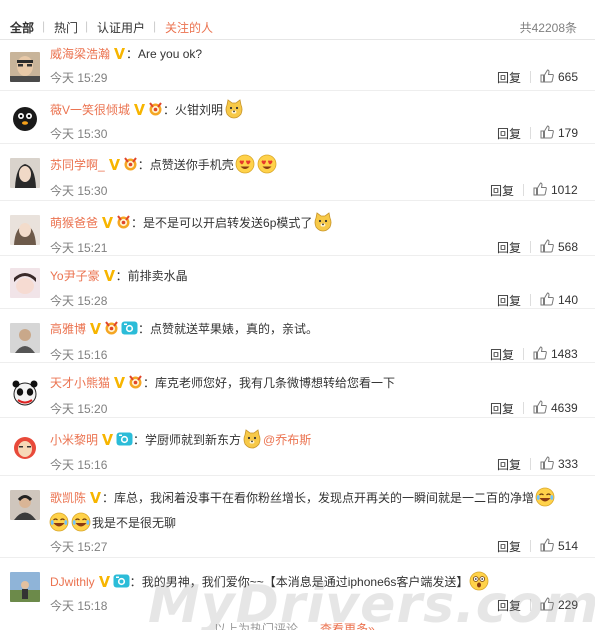 This screenshot has height=630, width=595. What do you see at coordinates (66, 27) in the screenshot?
I see `tab-hot: 热门` at bounding box center [66, 27].